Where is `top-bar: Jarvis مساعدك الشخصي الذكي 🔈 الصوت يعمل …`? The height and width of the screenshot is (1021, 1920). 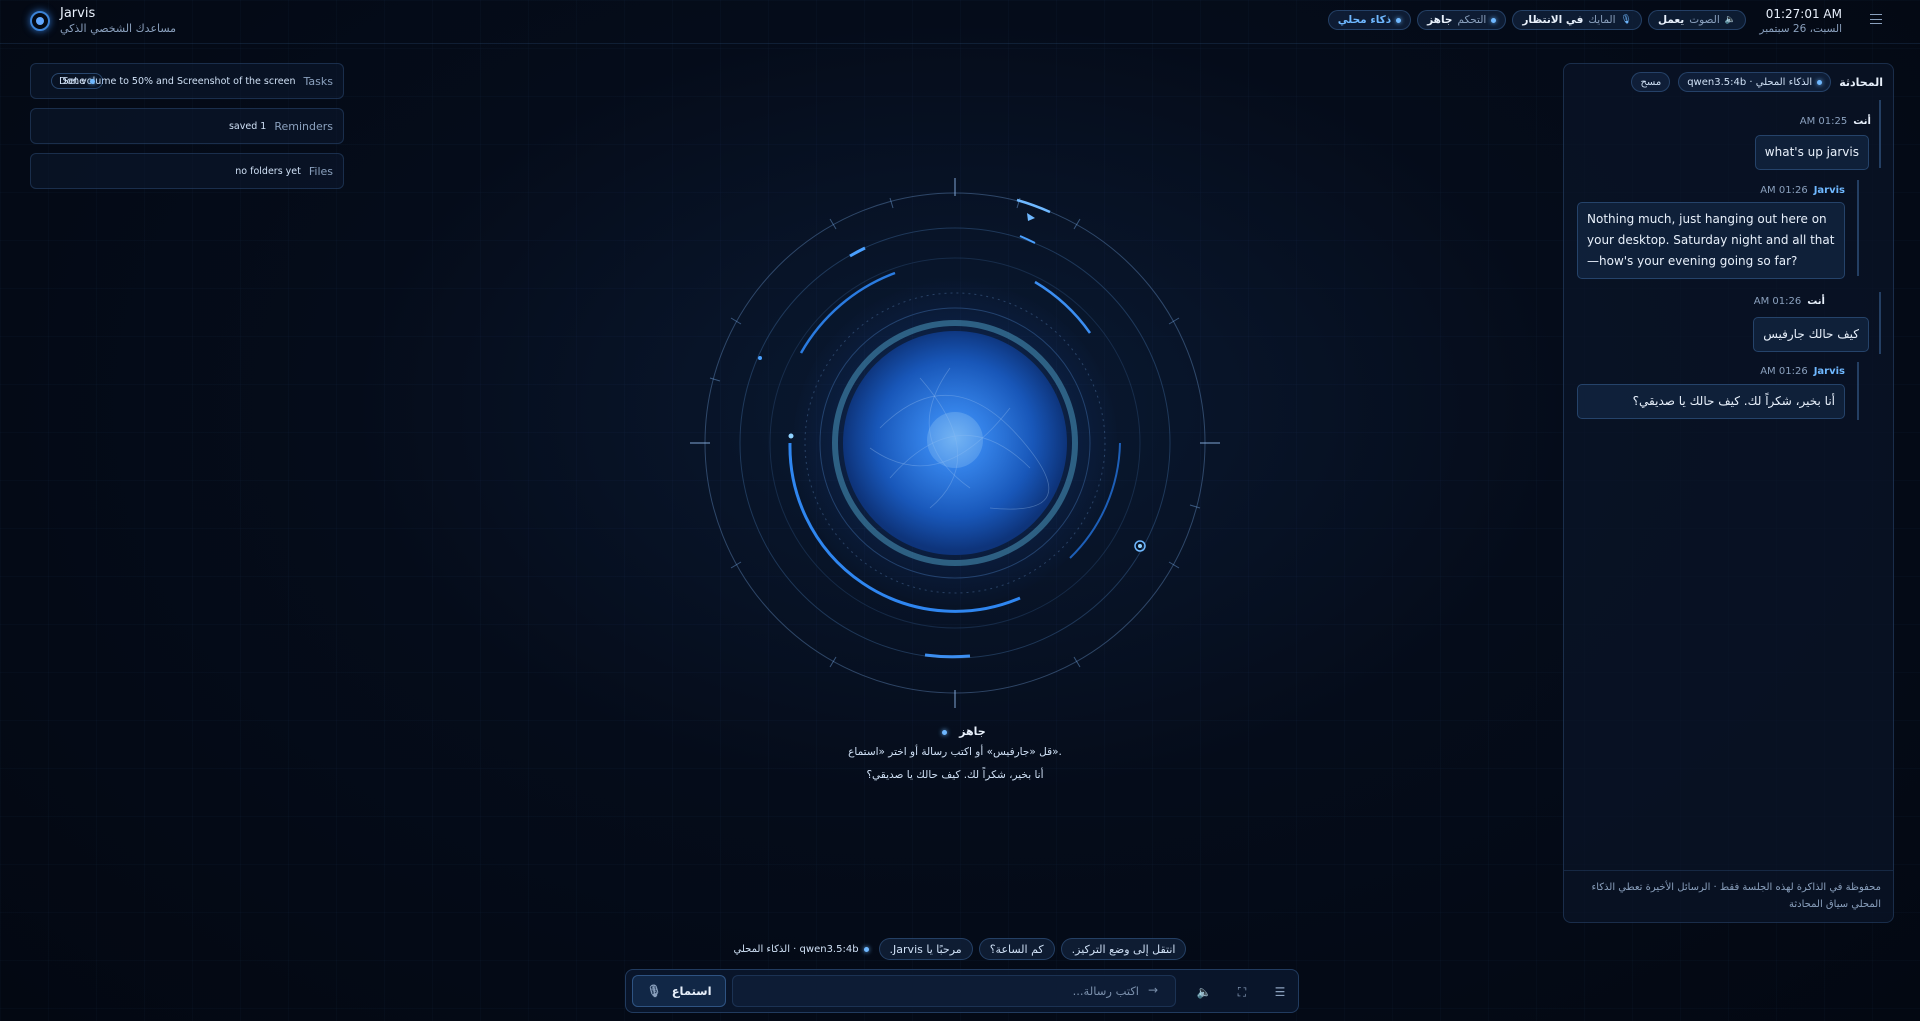
top-bar: Jarvis مساعدك الشخصي الذكي 🔈 الصوت يعمل … is located at coordinates (960, 22).